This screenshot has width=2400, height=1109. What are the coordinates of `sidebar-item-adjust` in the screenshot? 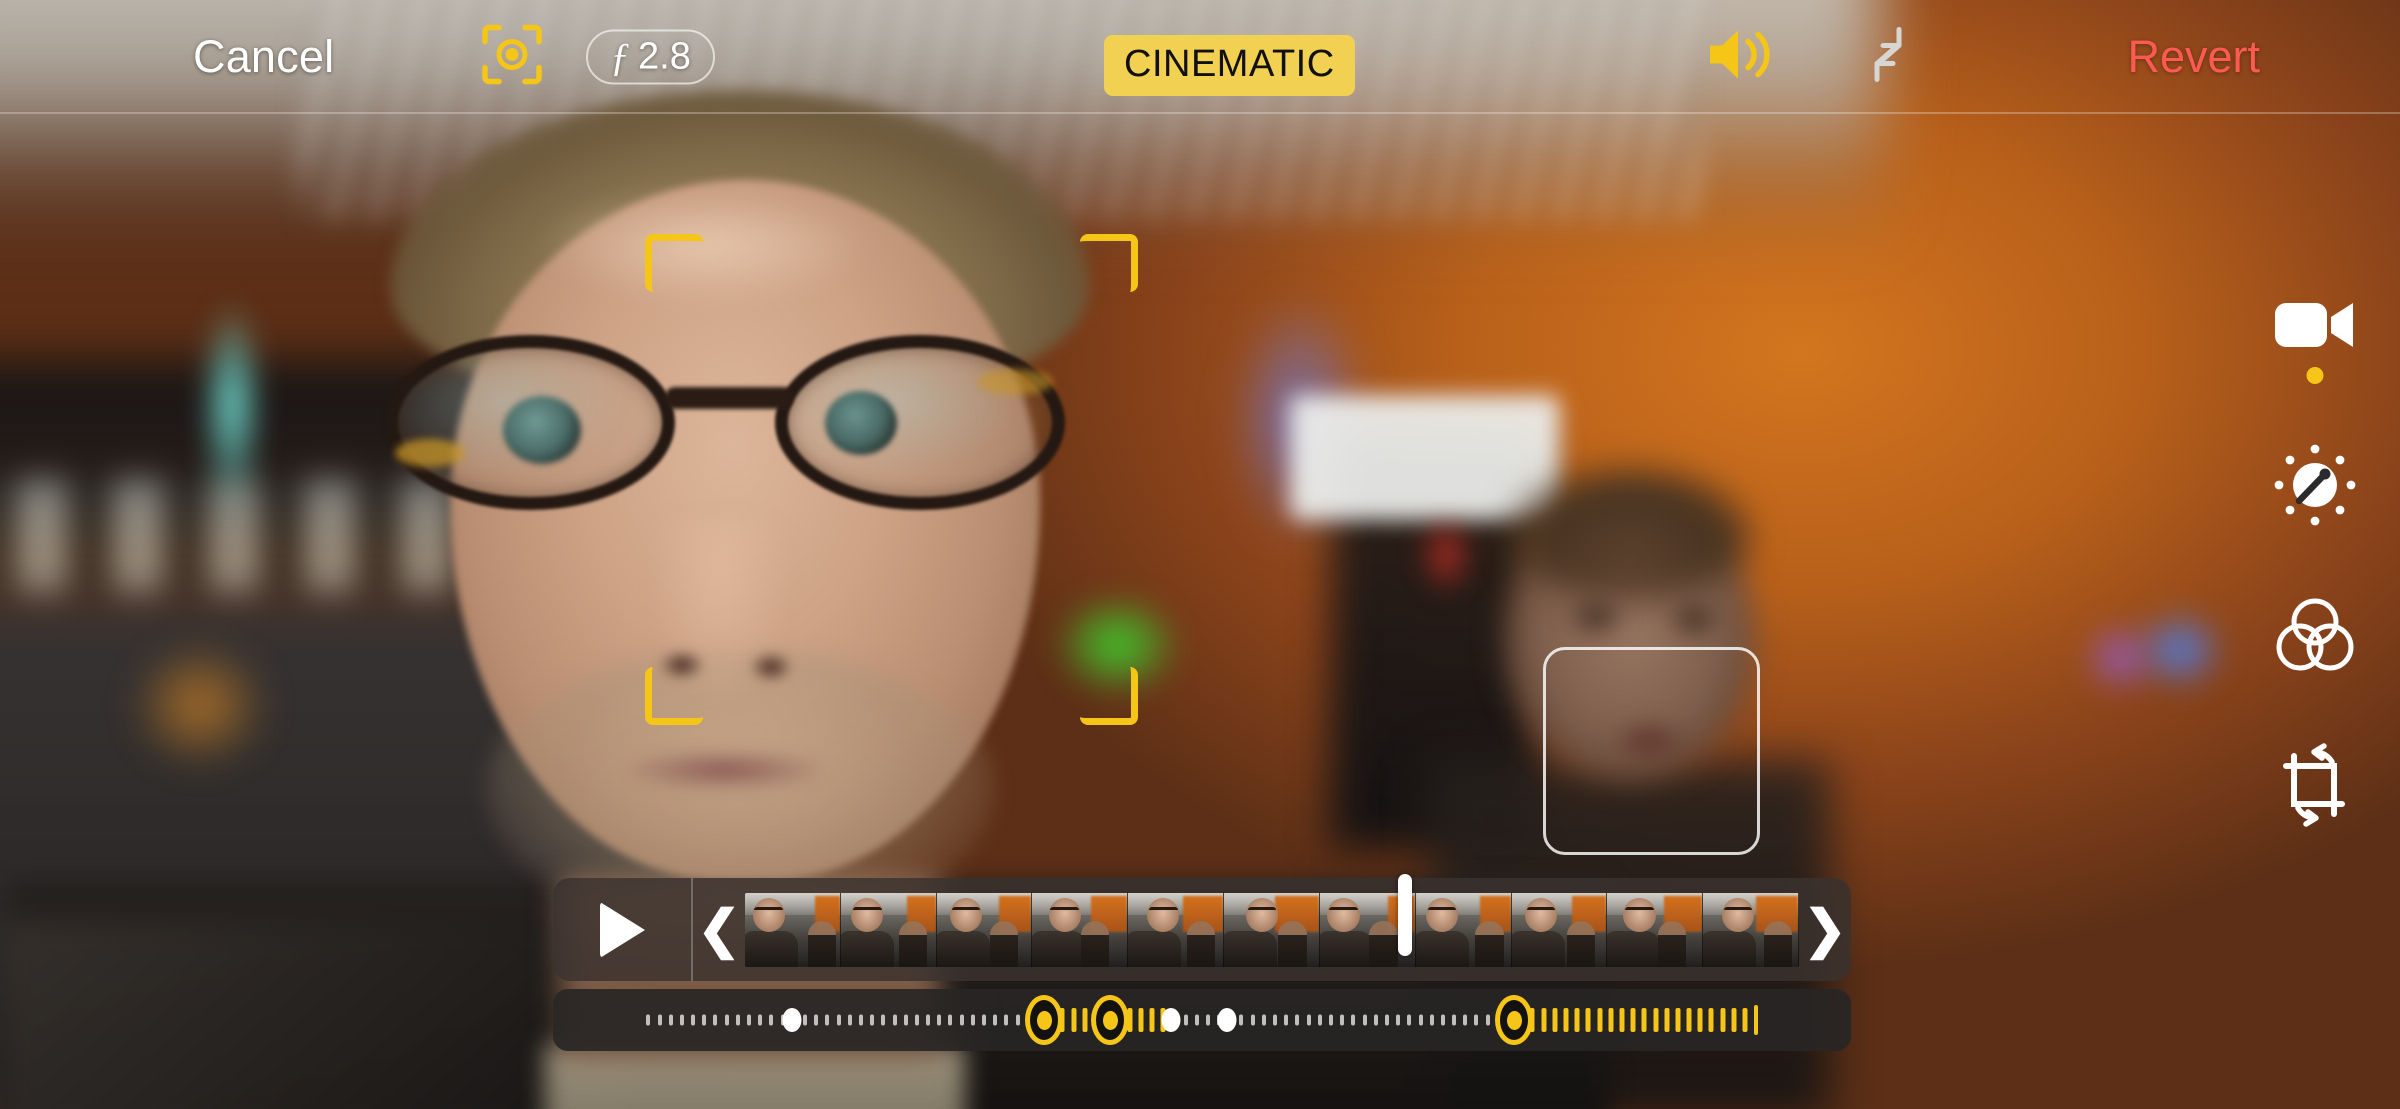 It's located at (2315, 485).